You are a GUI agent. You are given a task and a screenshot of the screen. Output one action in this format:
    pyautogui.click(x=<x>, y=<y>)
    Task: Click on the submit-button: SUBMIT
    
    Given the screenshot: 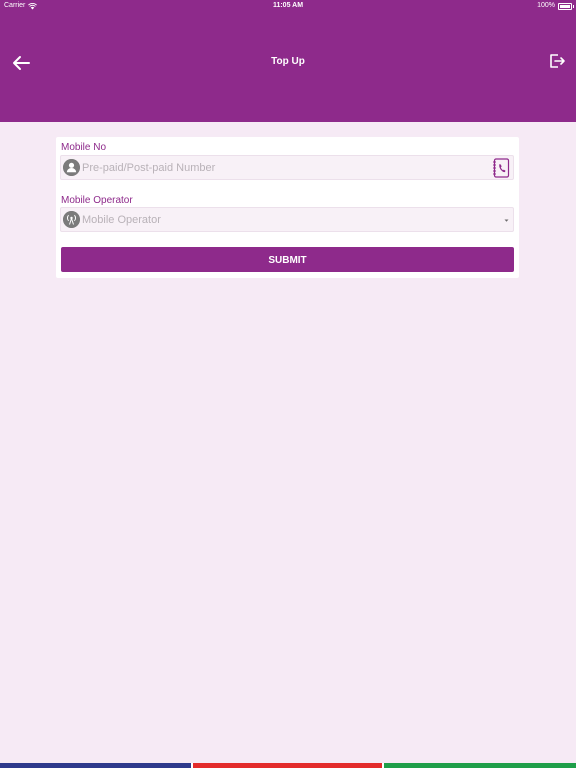 What is the action you would take?
    pyautogui.click(x=287, y=259)
    